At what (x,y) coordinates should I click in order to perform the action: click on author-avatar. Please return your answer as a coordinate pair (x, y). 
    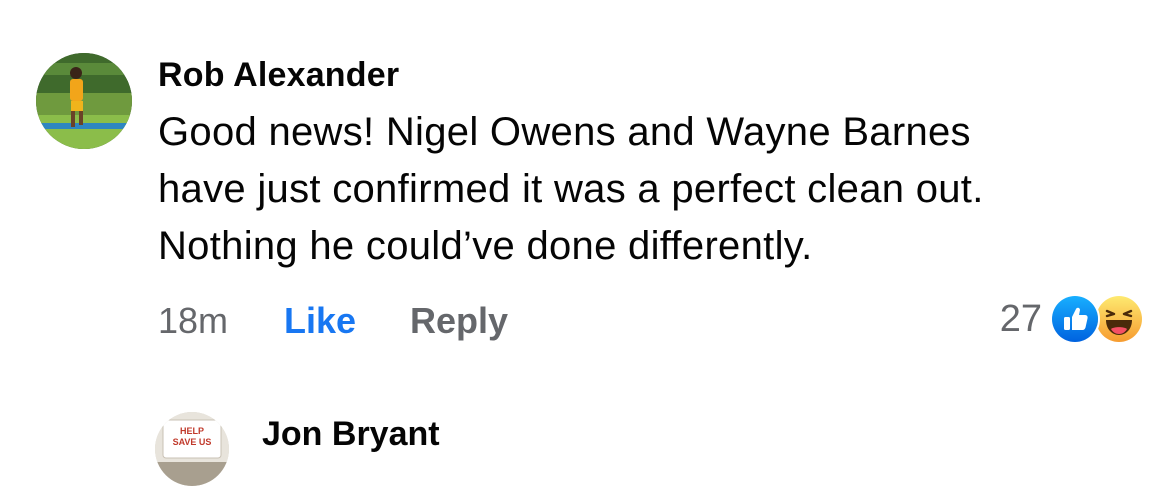
    Looking at the image, I should click on (84, 101).